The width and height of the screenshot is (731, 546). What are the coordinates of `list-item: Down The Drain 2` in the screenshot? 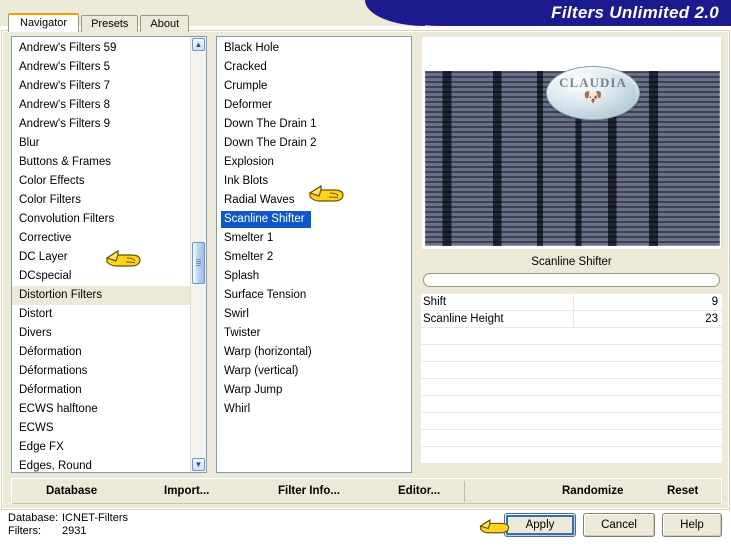 It's located at (313, 143).